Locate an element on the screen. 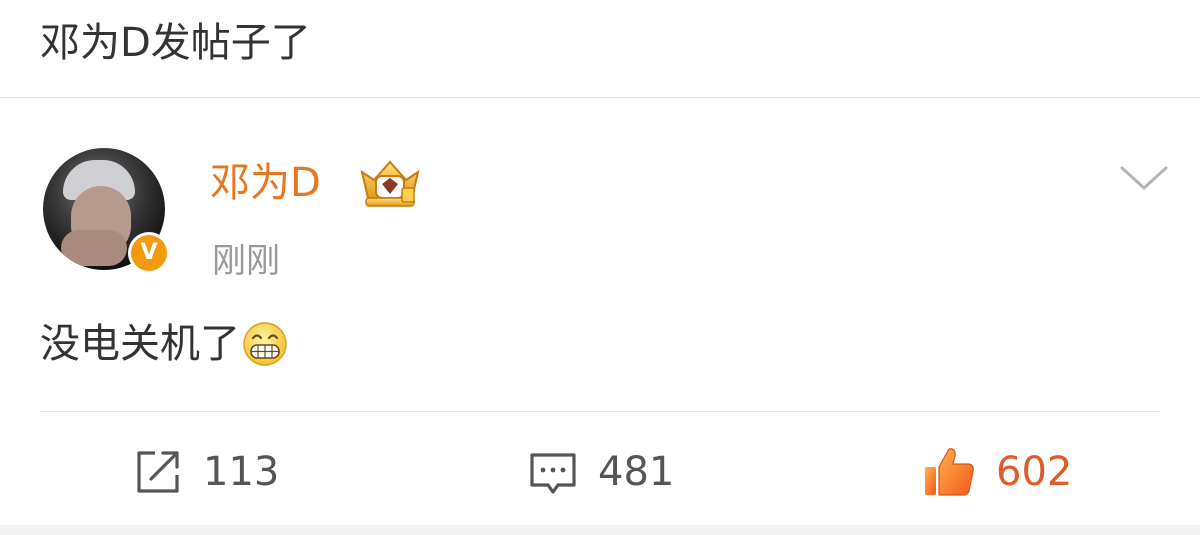 The height and width of the screenshot is (535, 1200). comment-icon is located at coordinates (553, 473).